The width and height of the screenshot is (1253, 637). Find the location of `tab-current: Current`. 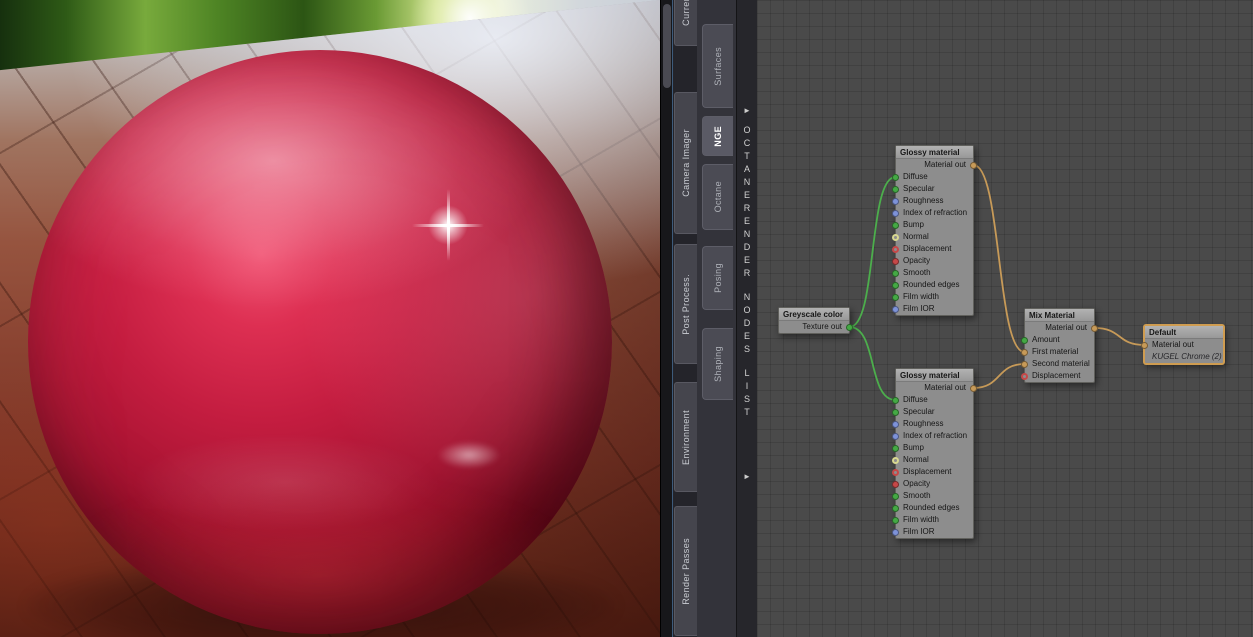

tab-current: Current is located at coordinates (685, 23).